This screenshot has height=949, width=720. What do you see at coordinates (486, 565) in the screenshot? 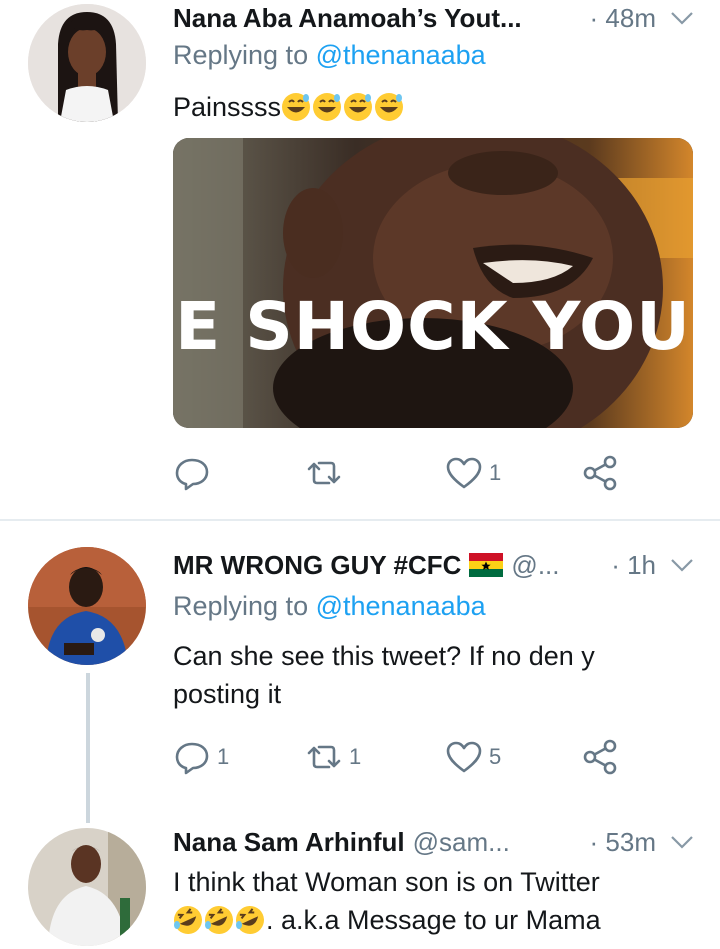
I see `ghana-flag-icon` at bounding box center [486, 565].